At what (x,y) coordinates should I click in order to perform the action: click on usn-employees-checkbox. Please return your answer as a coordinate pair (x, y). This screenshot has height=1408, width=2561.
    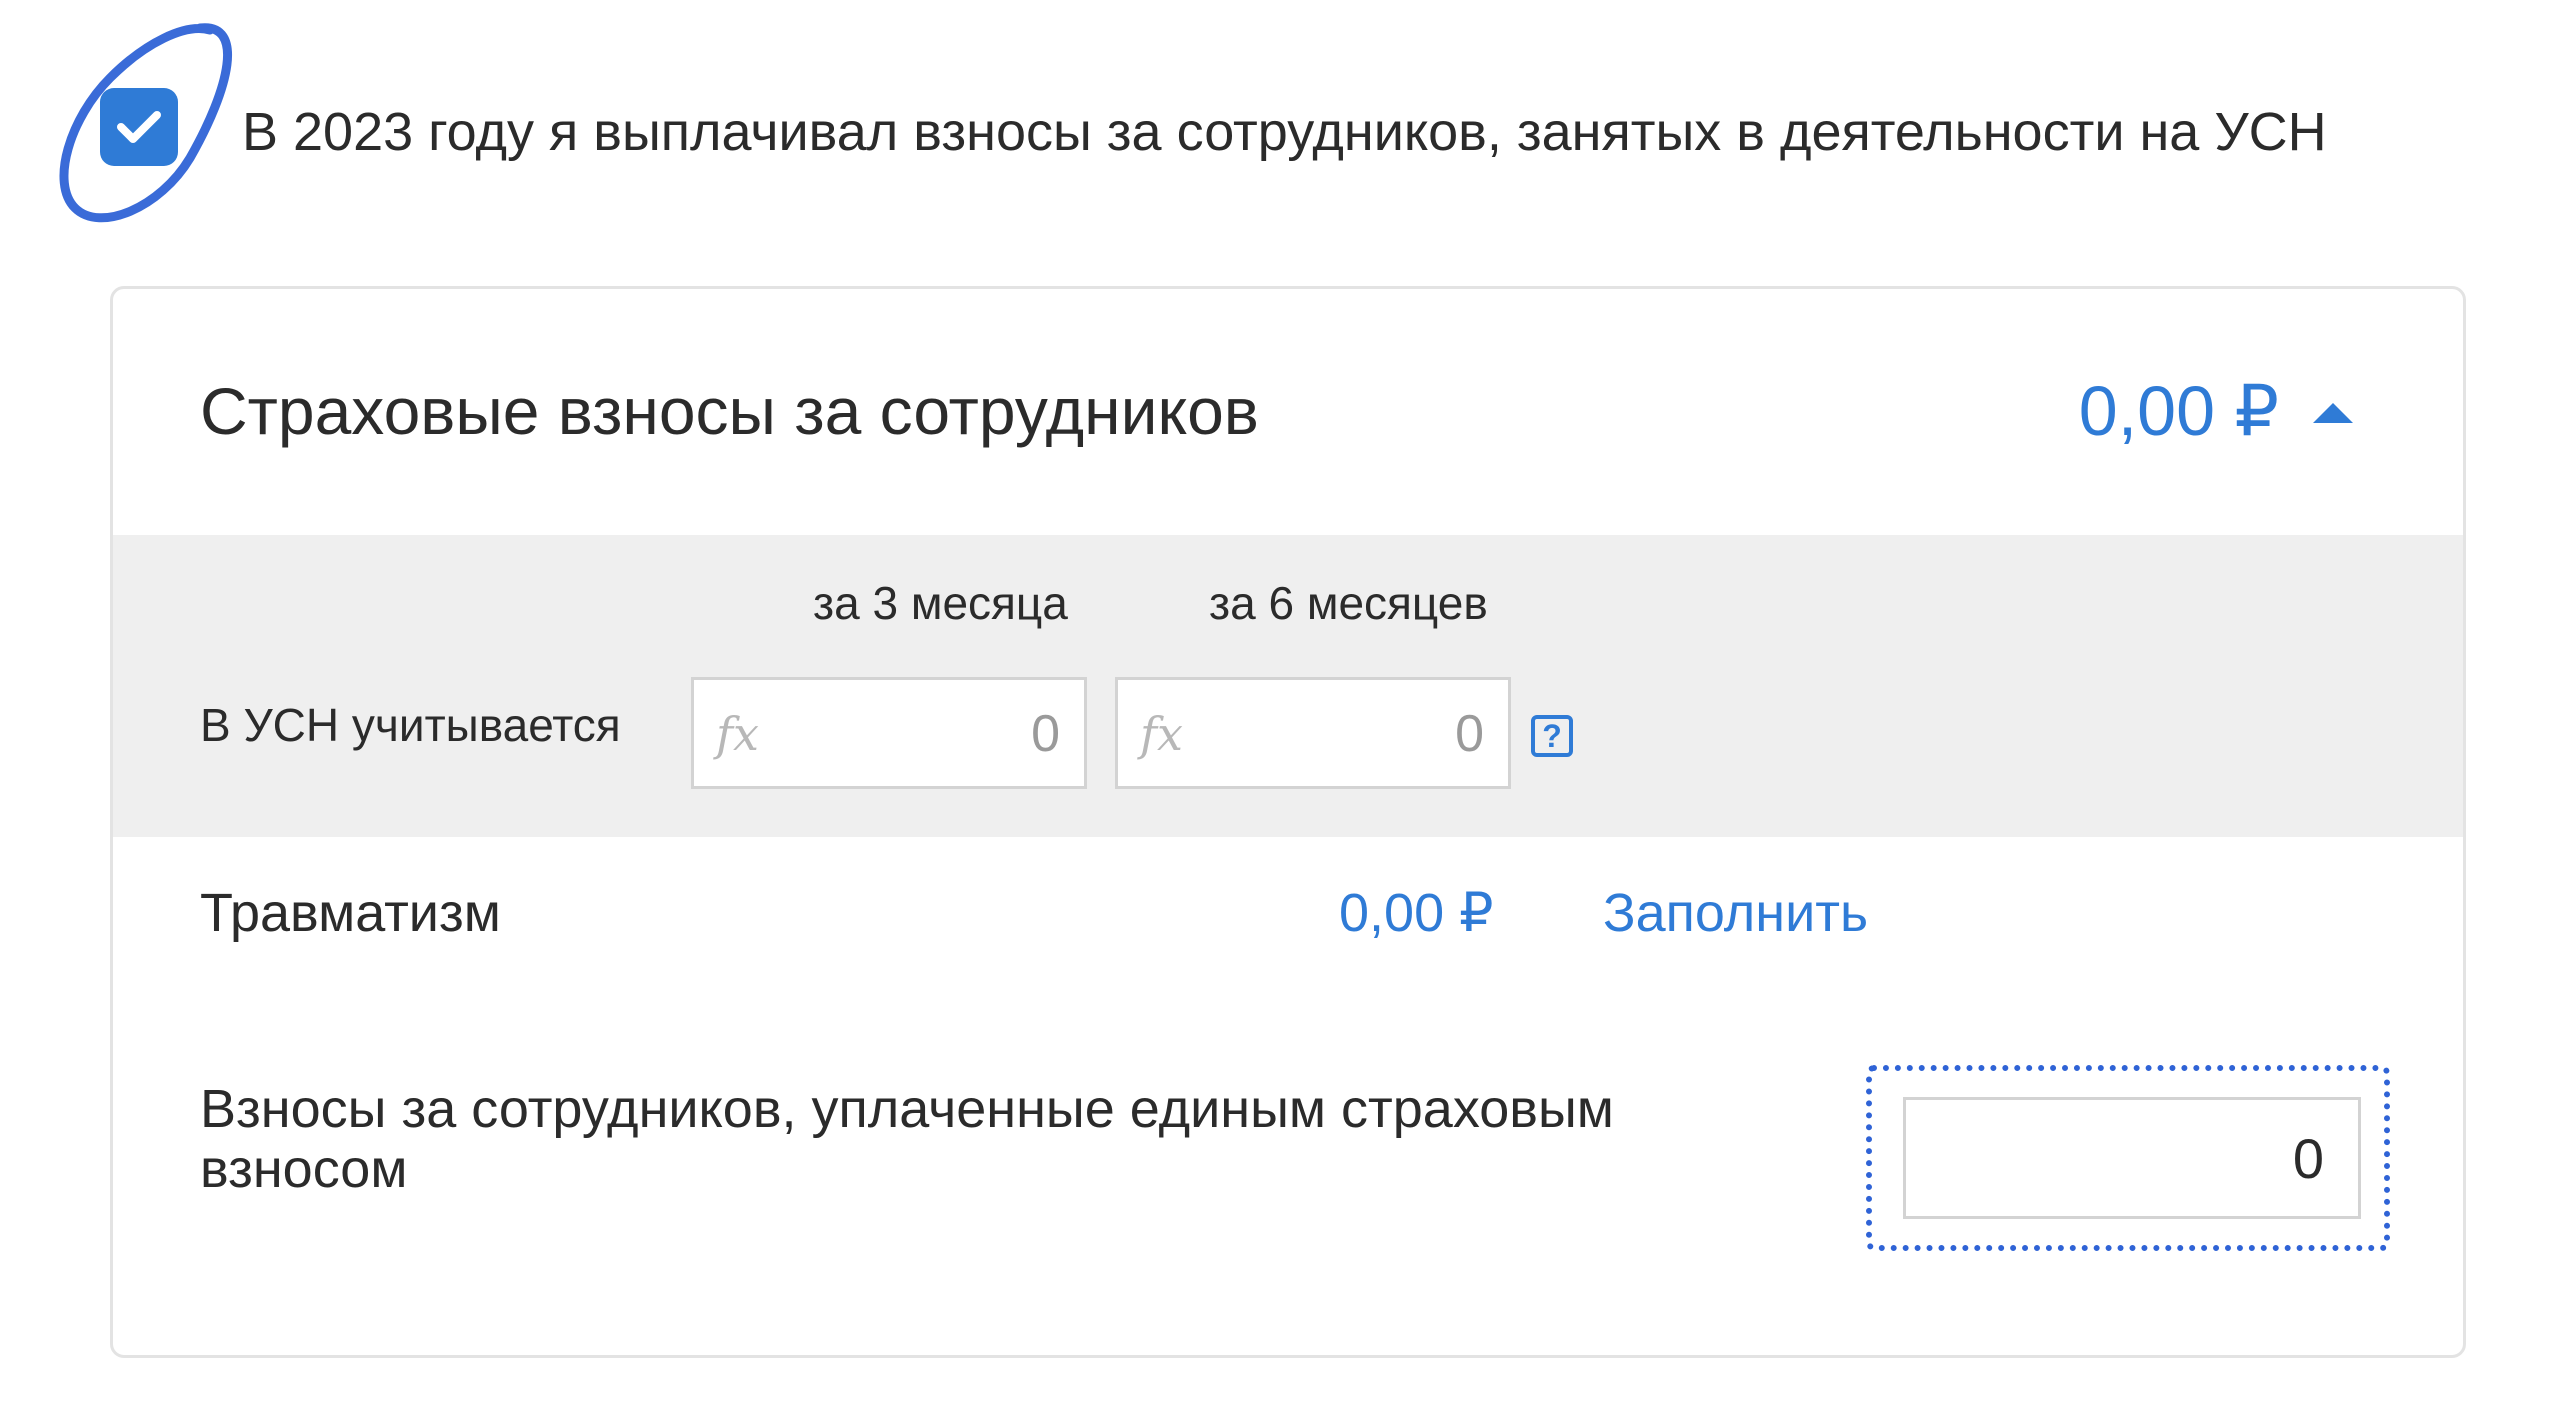
    Looking at the image, I should click on (139, 127).